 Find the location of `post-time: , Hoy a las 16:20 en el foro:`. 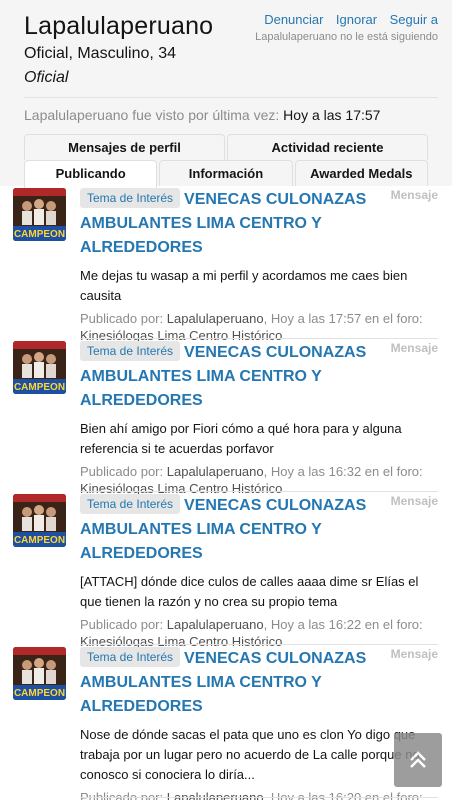

post-time: , Hoy a las 16:20 en el foro: is located at coordinates (343, 795).